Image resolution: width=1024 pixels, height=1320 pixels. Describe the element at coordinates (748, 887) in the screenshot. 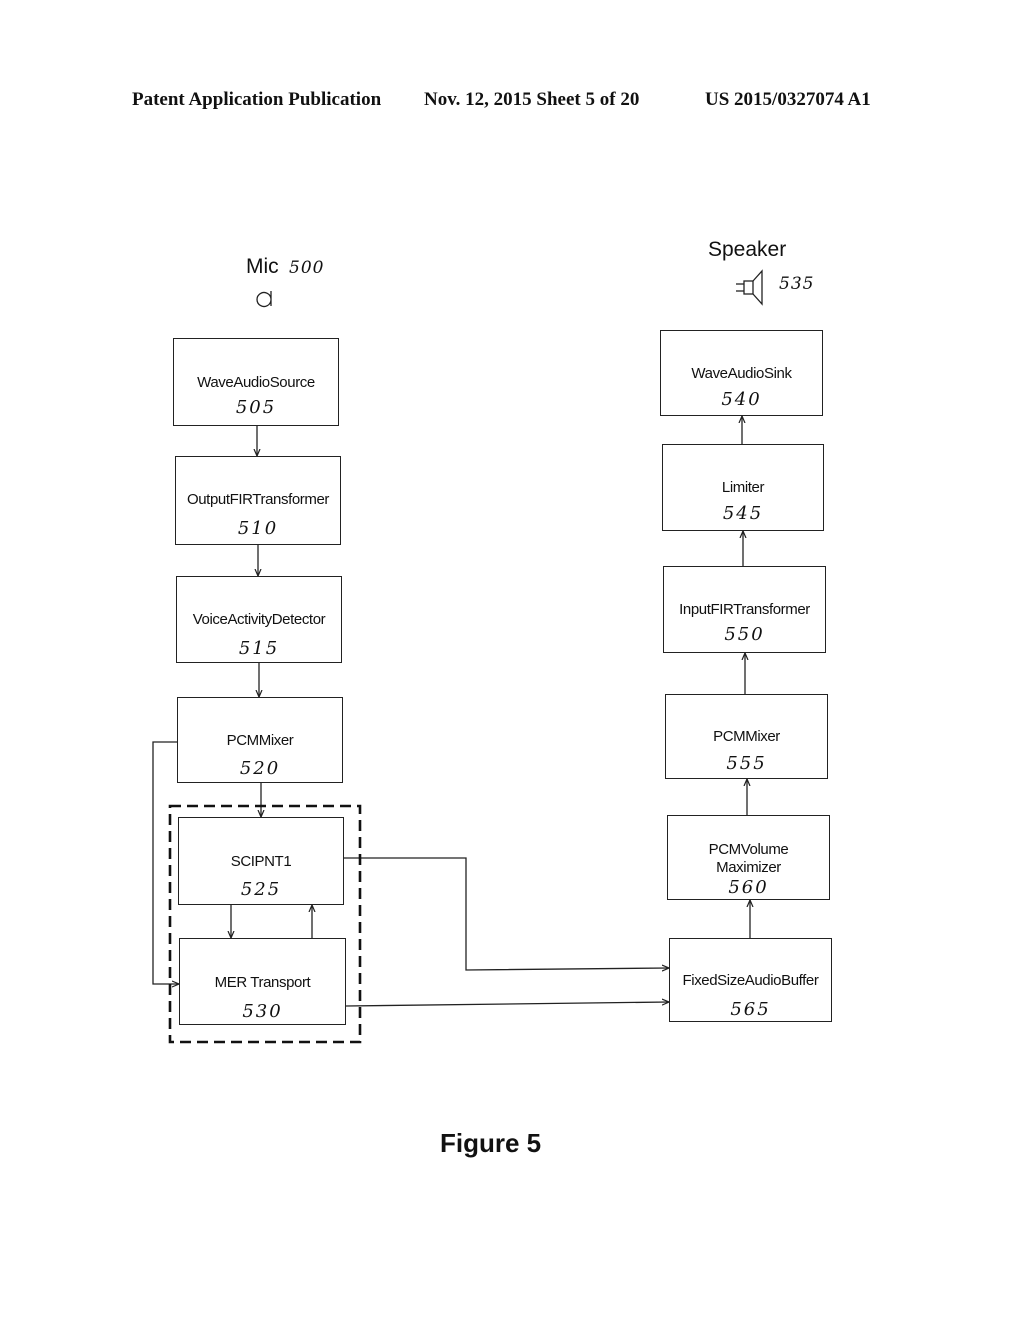

I see `block-ref: 560` at that location.